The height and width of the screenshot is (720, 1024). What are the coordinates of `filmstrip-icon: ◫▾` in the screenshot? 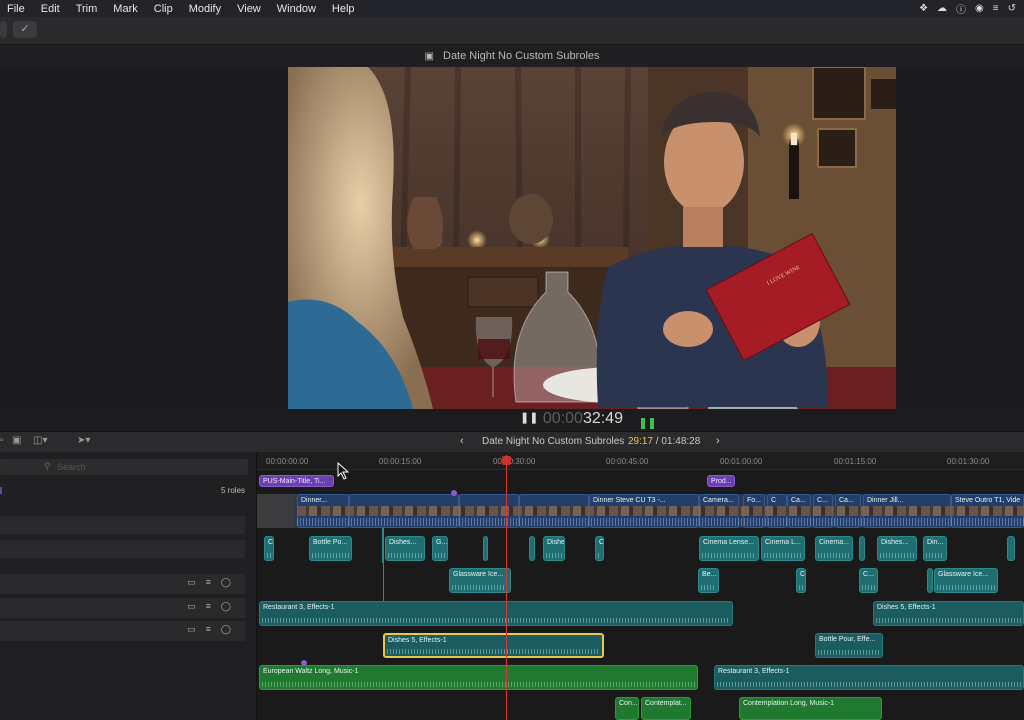 It's located at (40, 440).